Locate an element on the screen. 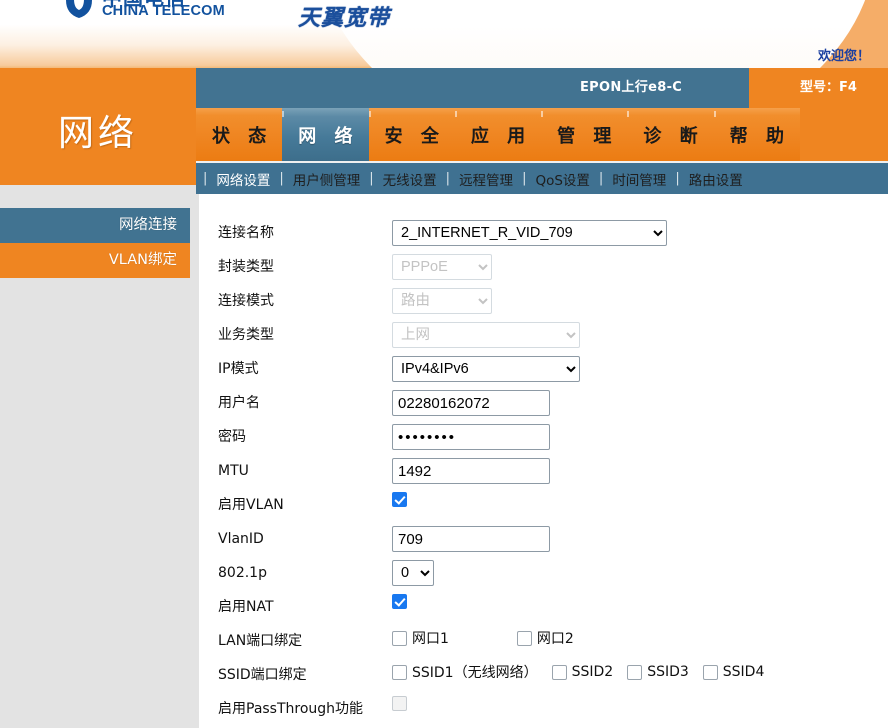  service-type-select: 上网 is located at coordinates (486, 335).